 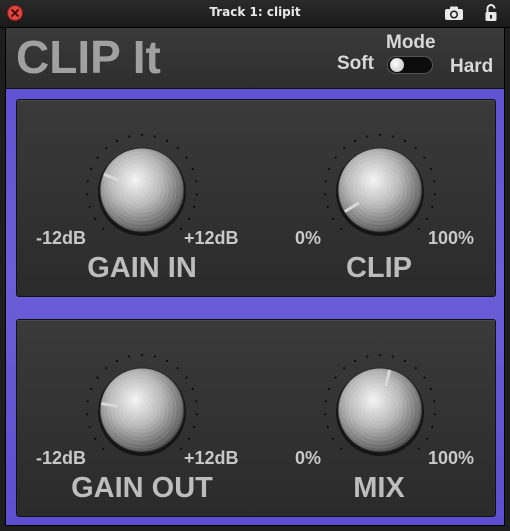 I want to click on plugin-header: CLIP It Mode Soft Hard, so click(x=255, y=58).